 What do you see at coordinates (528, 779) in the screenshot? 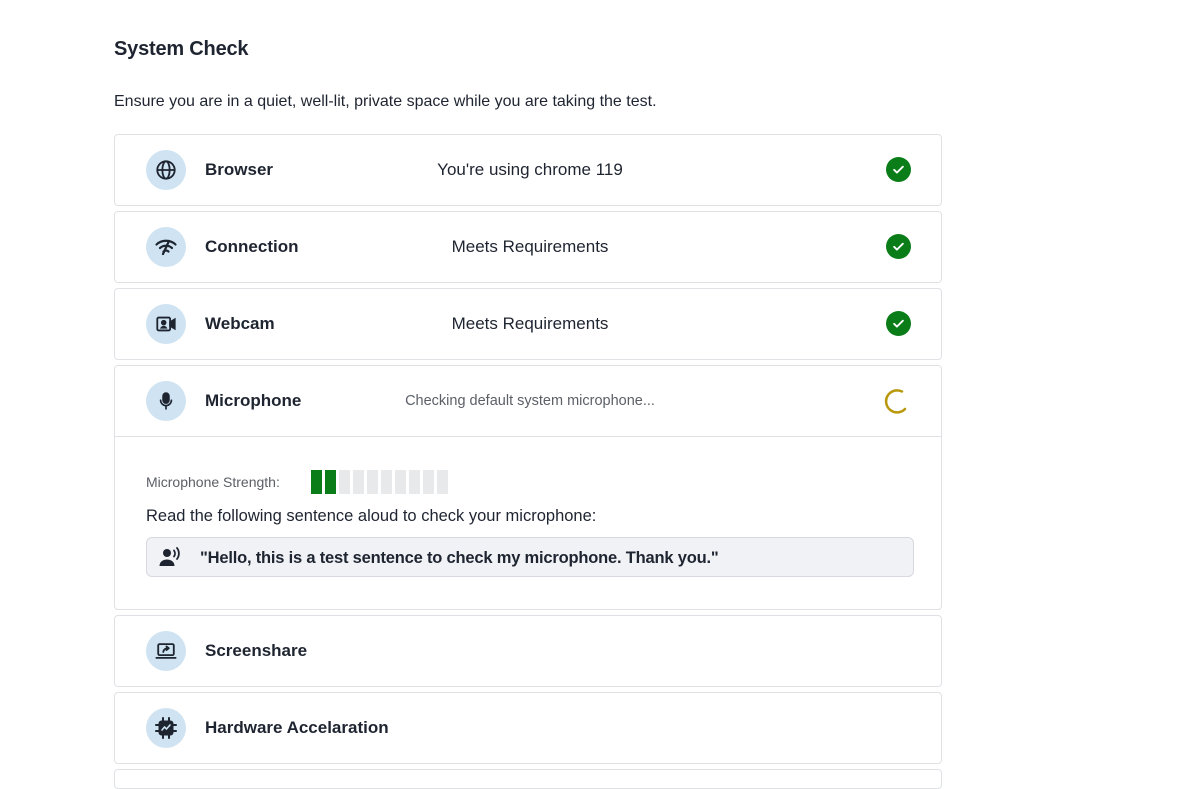
I see `check-card-next` at bounding box center [528, 779].